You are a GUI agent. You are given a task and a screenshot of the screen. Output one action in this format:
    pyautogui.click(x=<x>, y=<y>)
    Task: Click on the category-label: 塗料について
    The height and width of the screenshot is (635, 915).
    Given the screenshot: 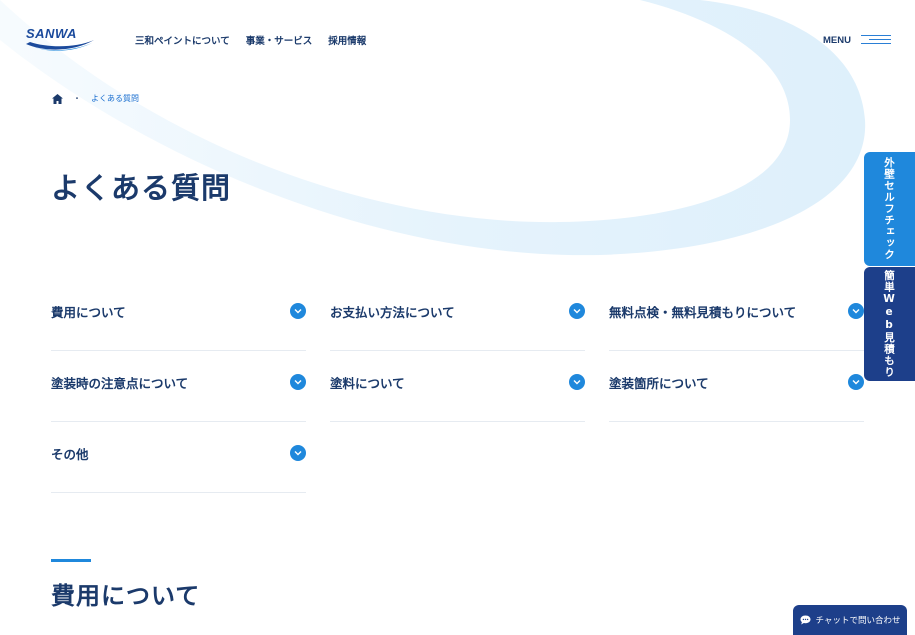 What is the action you would take?
    pyautogui.click(x=367, y=383)
    